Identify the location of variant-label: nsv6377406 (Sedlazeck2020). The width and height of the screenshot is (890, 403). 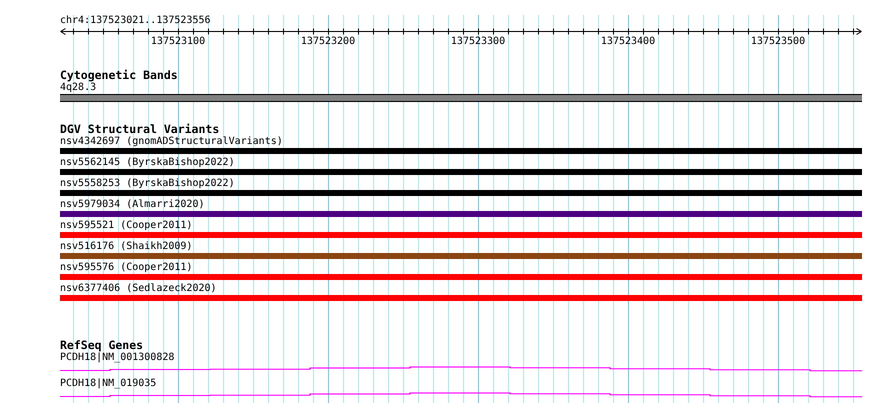
(138, 289).